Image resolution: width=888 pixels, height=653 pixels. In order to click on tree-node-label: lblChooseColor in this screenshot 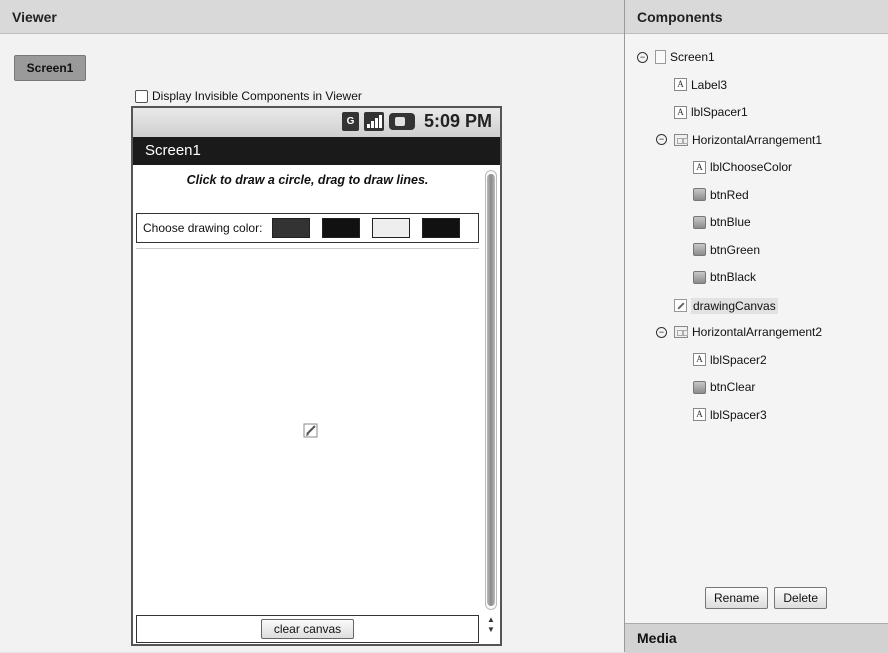, I will do `click(751, 167)`.